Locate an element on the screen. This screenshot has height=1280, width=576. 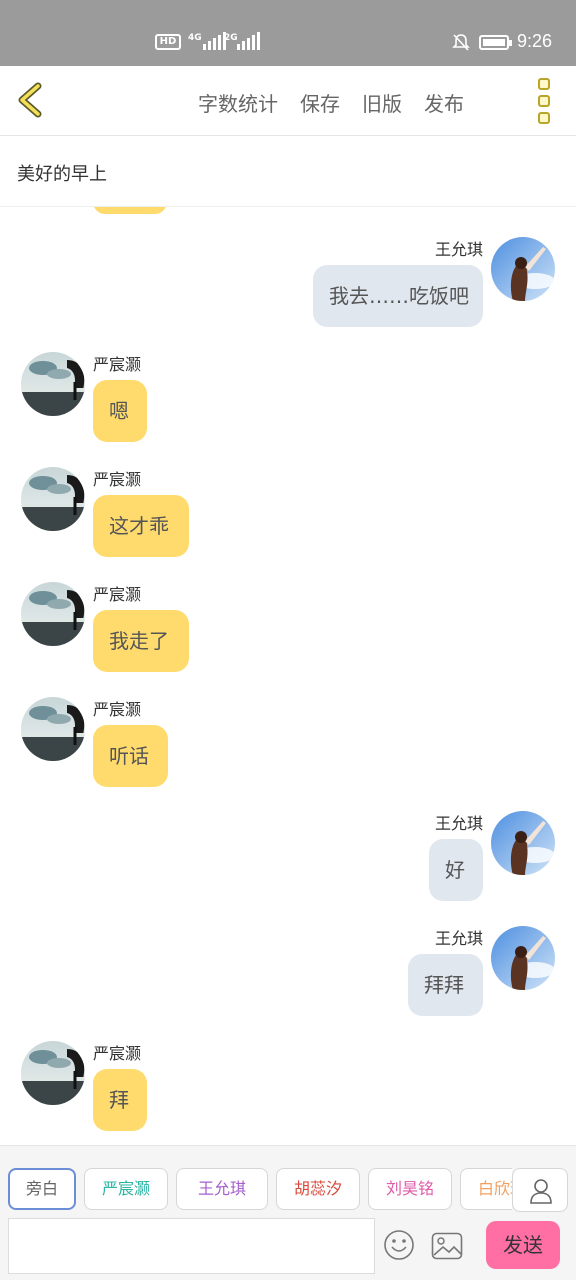
sim1-signal-icon is located at coordinates (214, 41).